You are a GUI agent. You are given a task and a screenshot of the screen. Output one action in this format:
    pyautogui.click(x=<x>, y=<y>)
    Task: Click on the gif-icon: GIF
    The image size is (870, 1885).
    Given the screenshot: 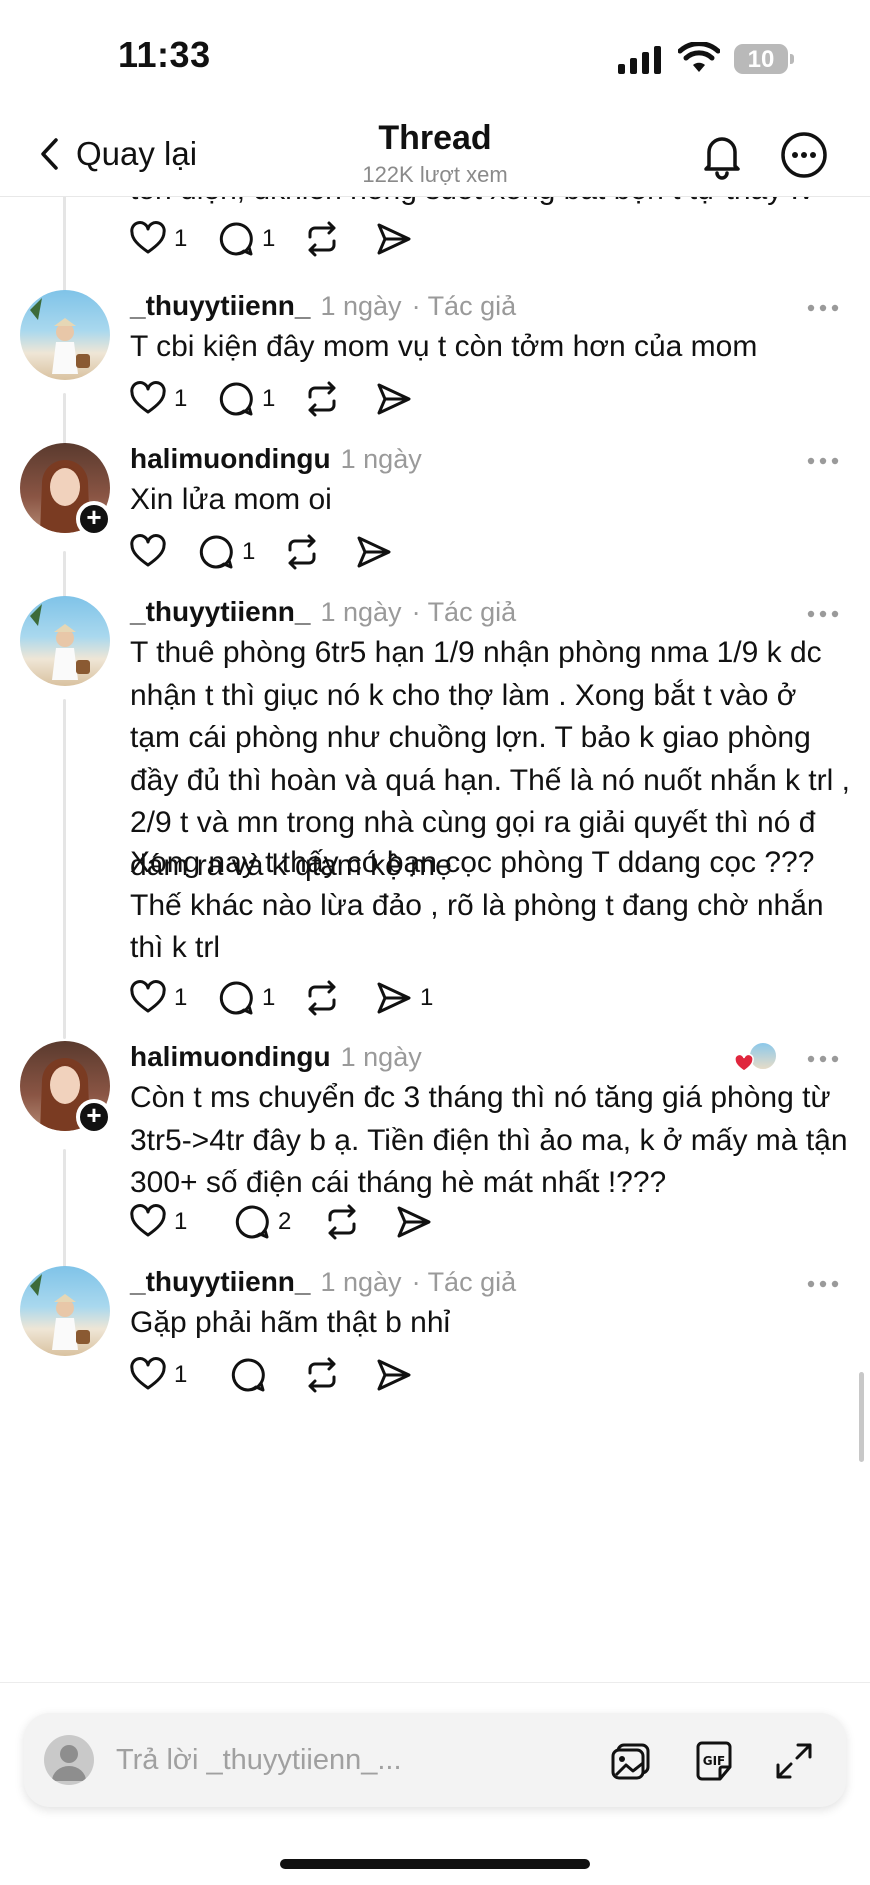 What is the action you would take?
    pyautogui.click(x=714, y=1761)
    